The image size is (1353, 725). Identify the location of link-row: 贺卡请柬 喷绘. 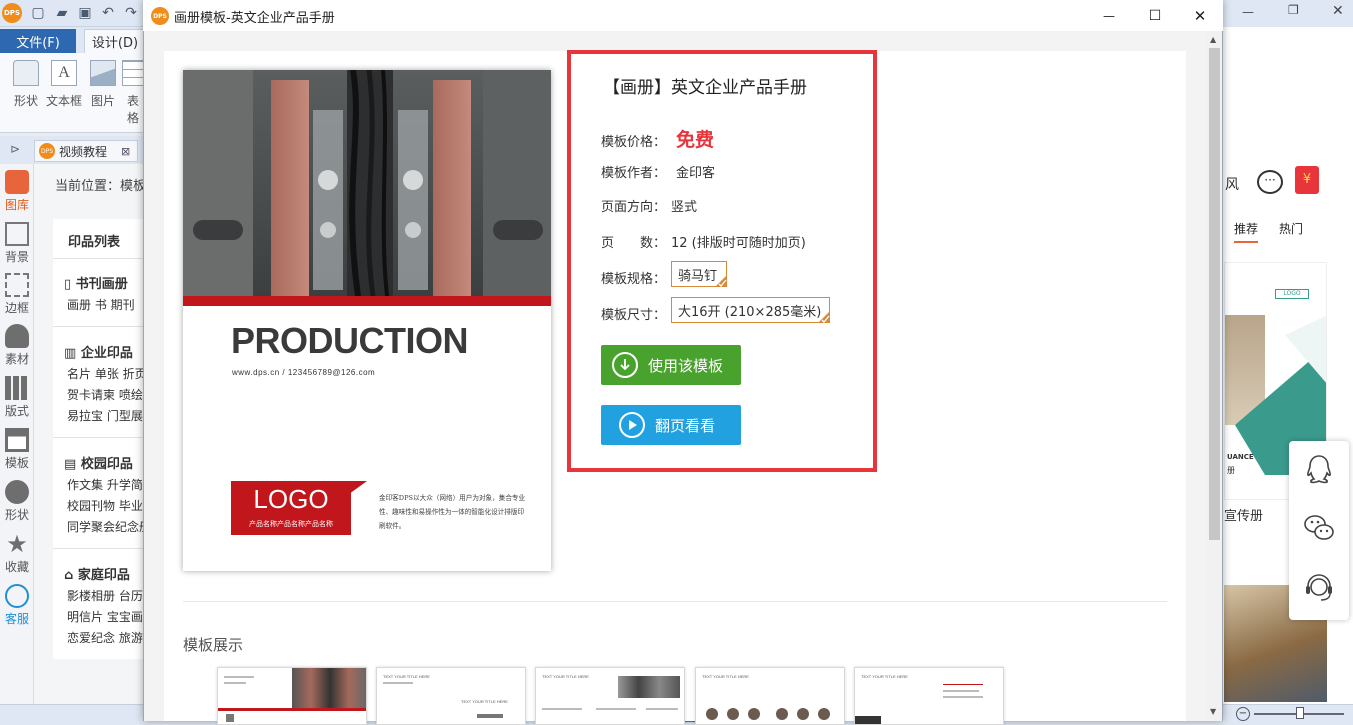
(107, 395).